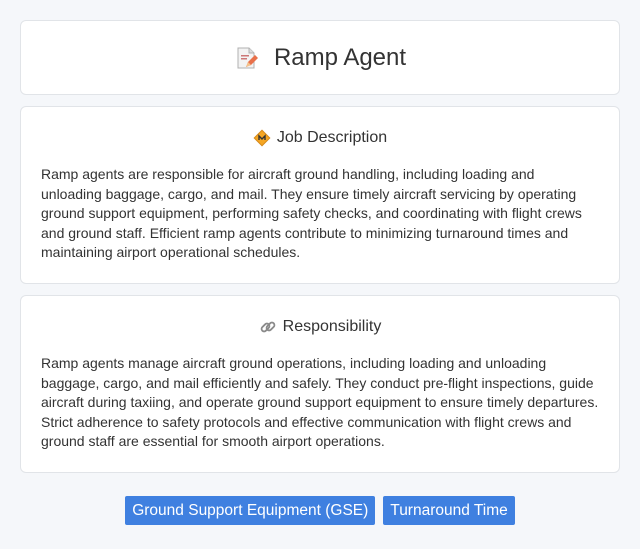 The height and width of the screenshot is (549, 640). I want to click on job-description-heading: Job Description, so click(332, 137).